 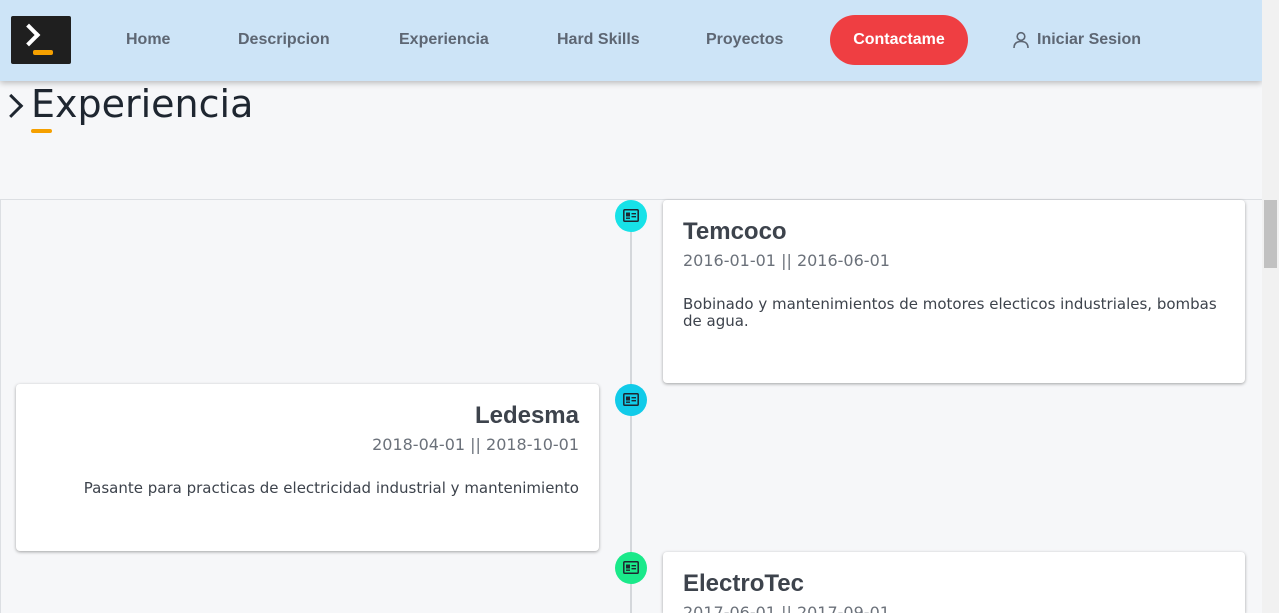 I want to click on scrollbar-thumb, so click(x=1270, y=234).